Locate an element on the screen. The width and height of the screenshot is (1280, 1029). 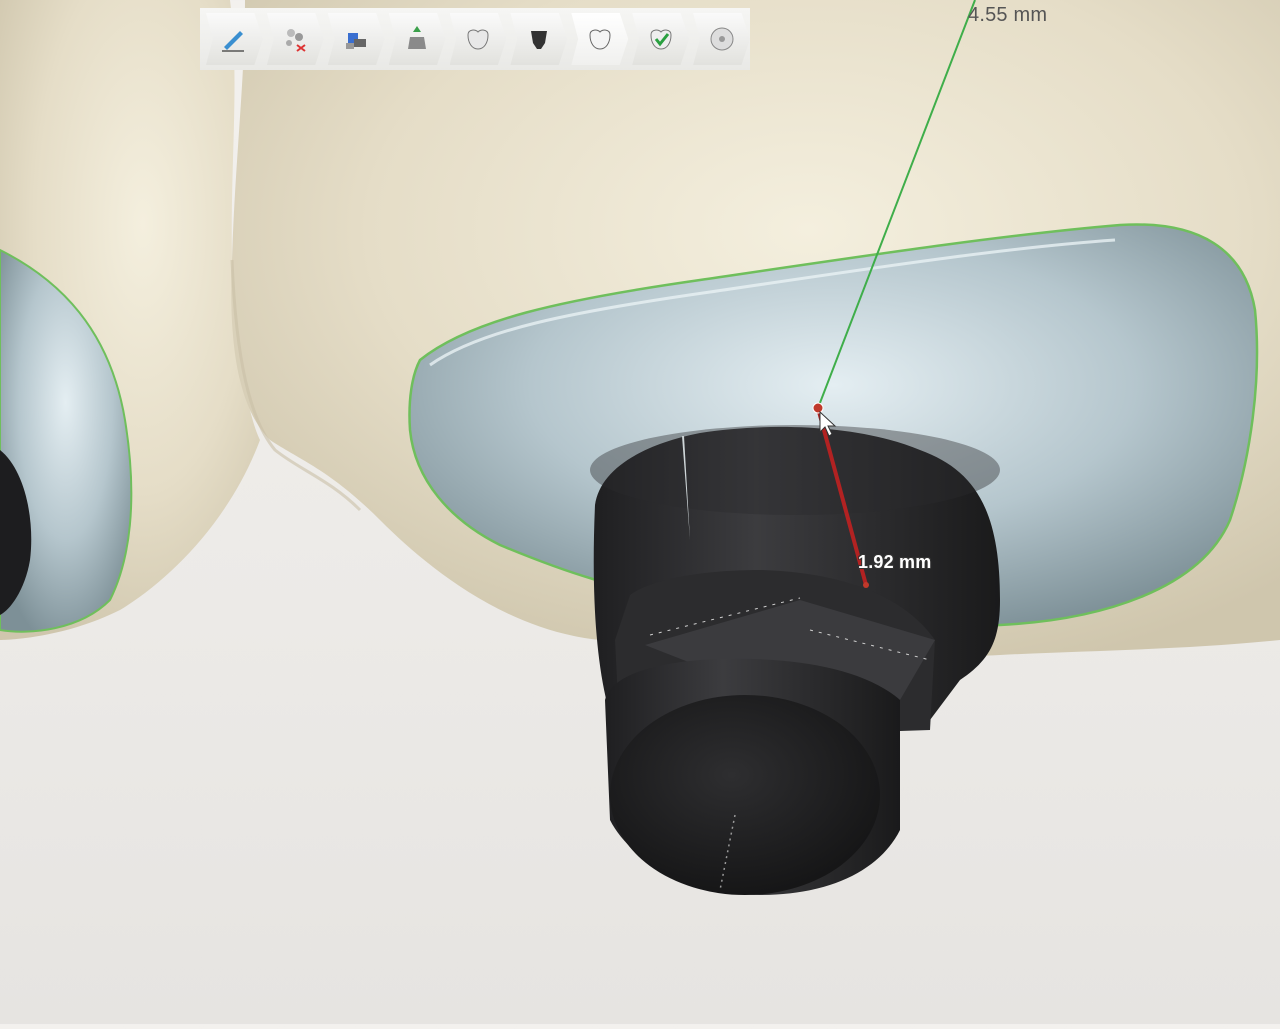
abutment-insert-icon is located at coordinates (417, 37).